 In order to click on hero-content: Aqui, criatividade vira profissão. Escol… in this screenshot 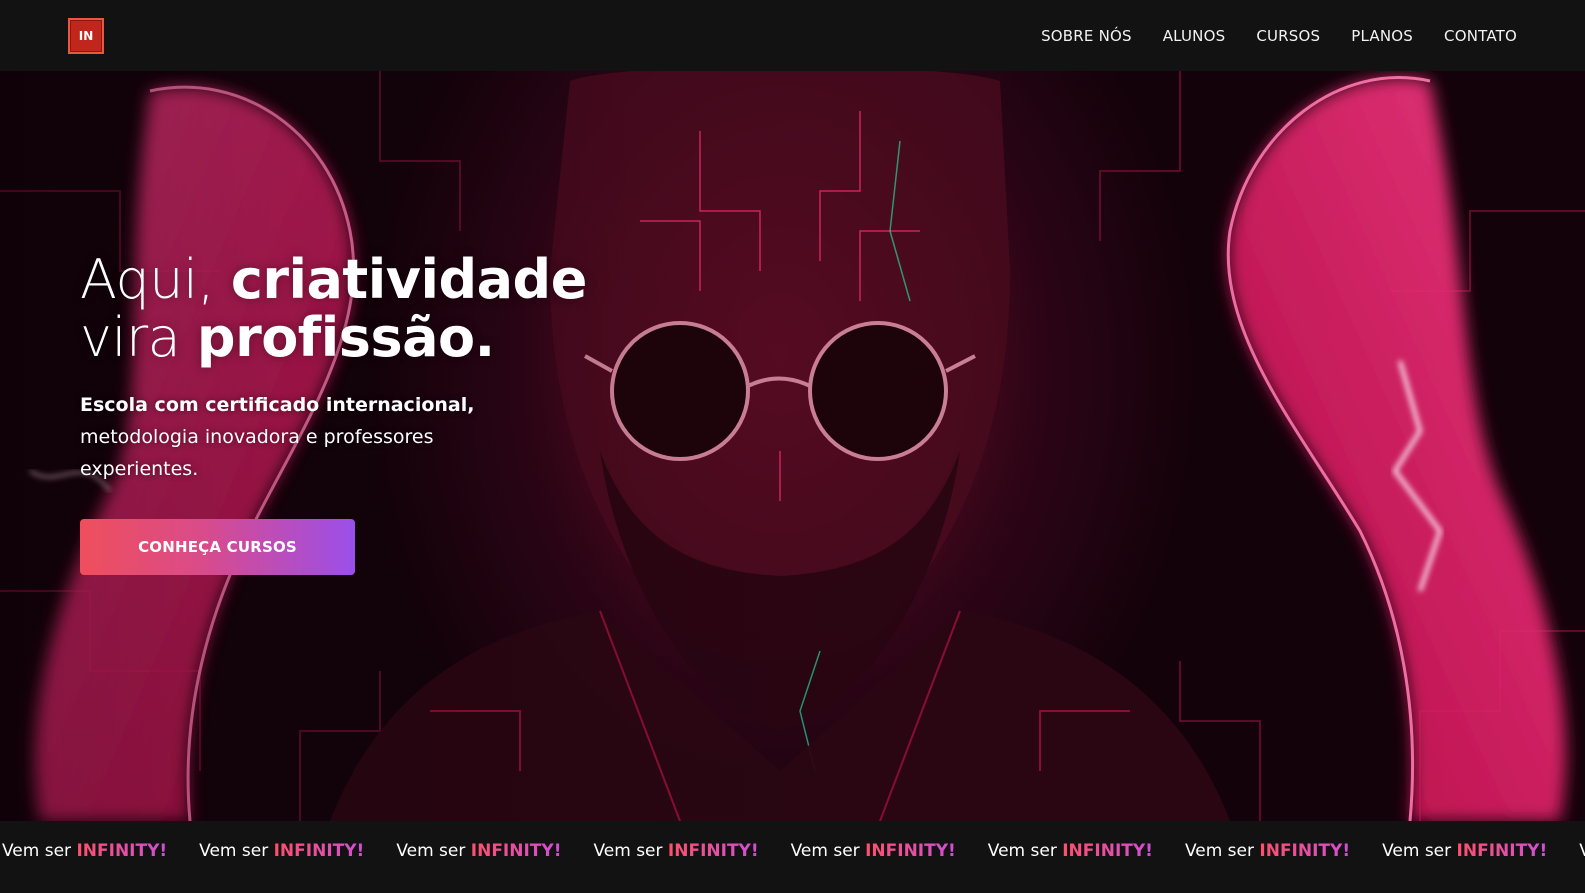, I will do `click(380, 413)`.